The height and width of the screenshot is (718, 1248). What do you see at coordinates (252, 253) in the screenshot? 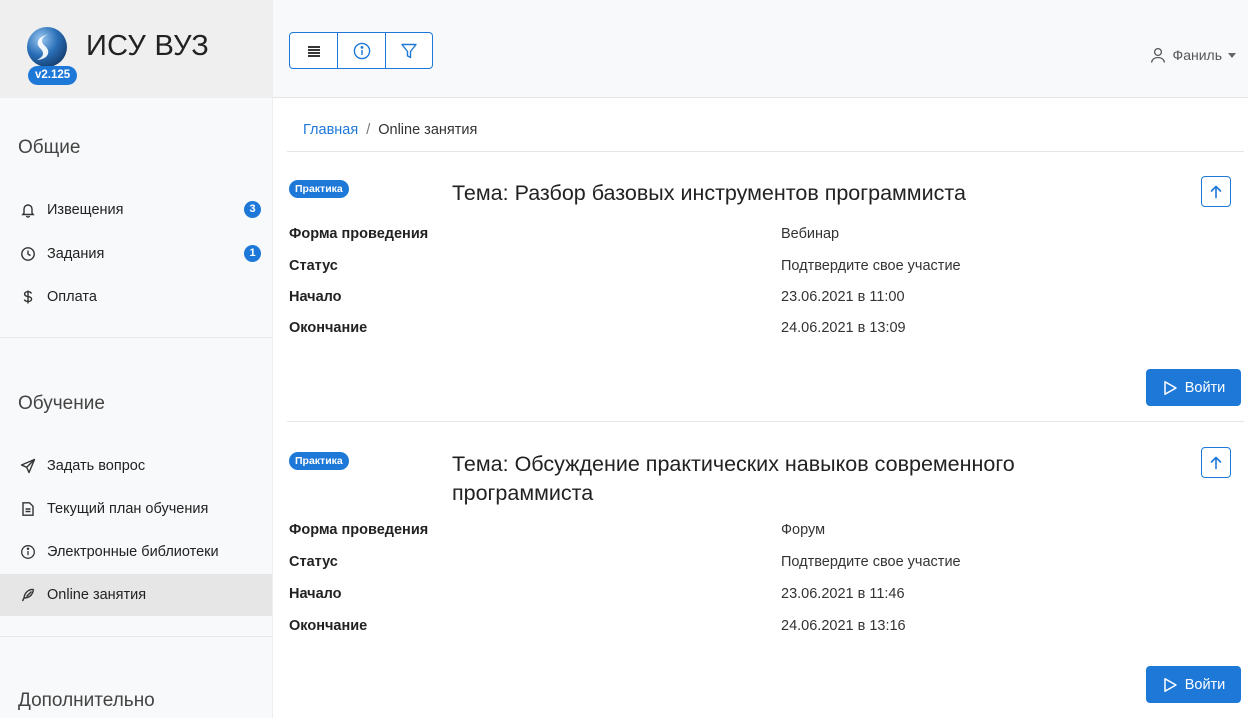
I see `count-badge: 1` at bounding box center [252, 253].